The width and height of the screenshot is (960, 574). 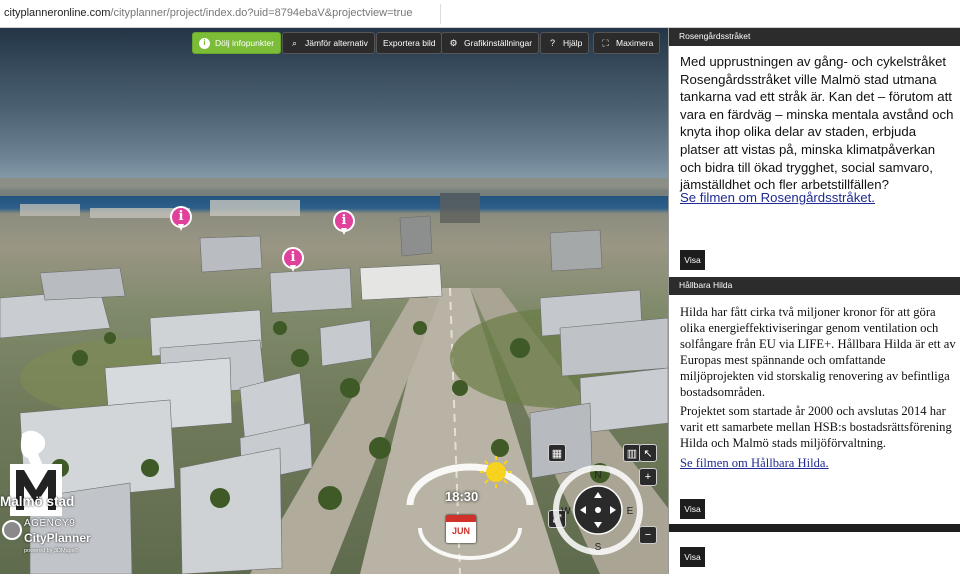 What do you see at coordinates (777, 197) in the screenshot?
I see `film-link: Se filmen om Rosengårdsstråket.` at bounding box center [777, 197].